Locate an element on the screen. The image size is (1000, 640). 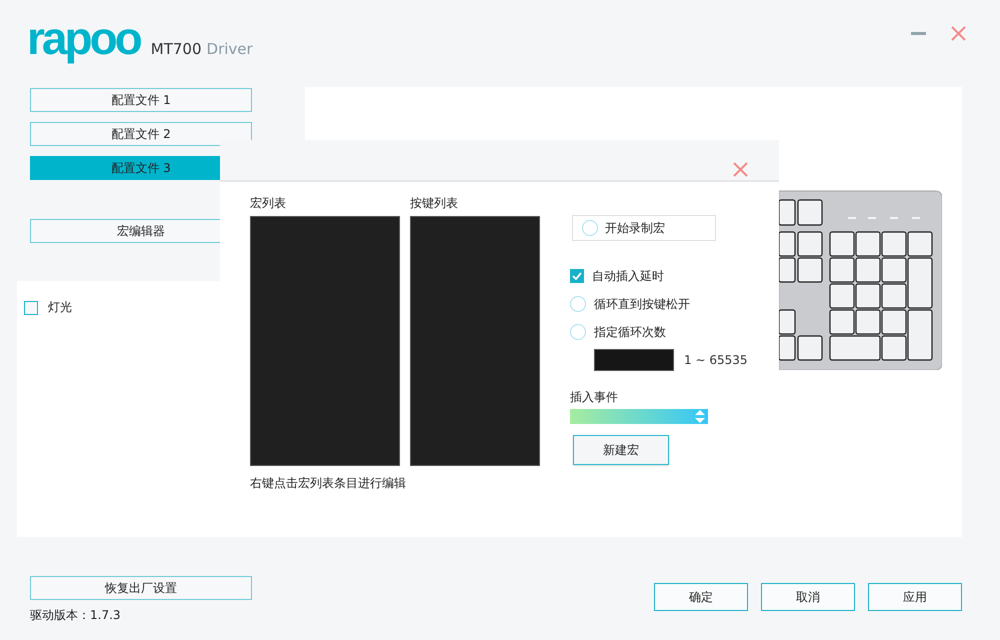
option-label: 循环直到按键松开 is located at coordinates (642, 304).